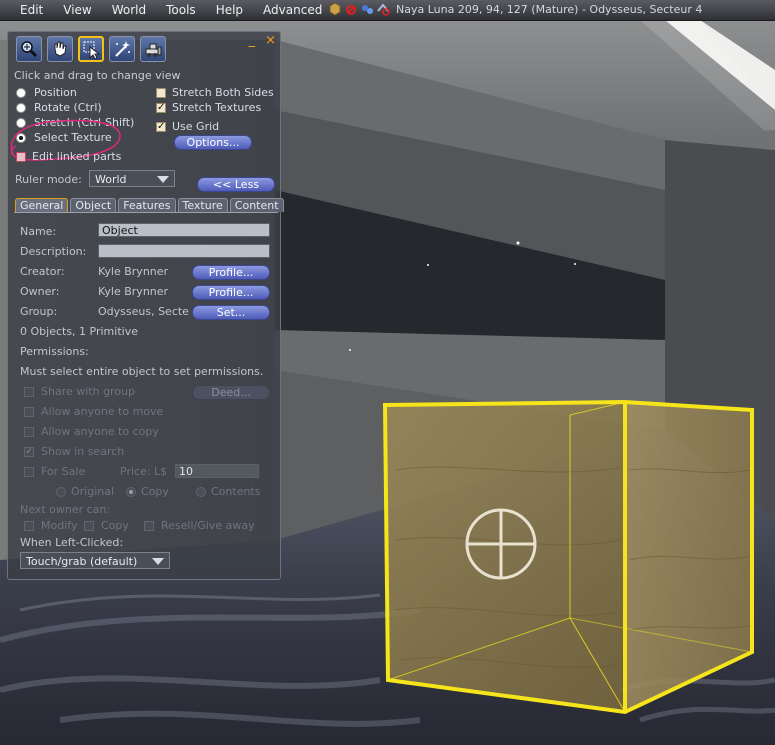 This screenshot has width=775, height=745. What do you see at coordinates (63, 471) in the screenshot?
I see `for-sale-label: For Sale` at bounding box center [63, 471].